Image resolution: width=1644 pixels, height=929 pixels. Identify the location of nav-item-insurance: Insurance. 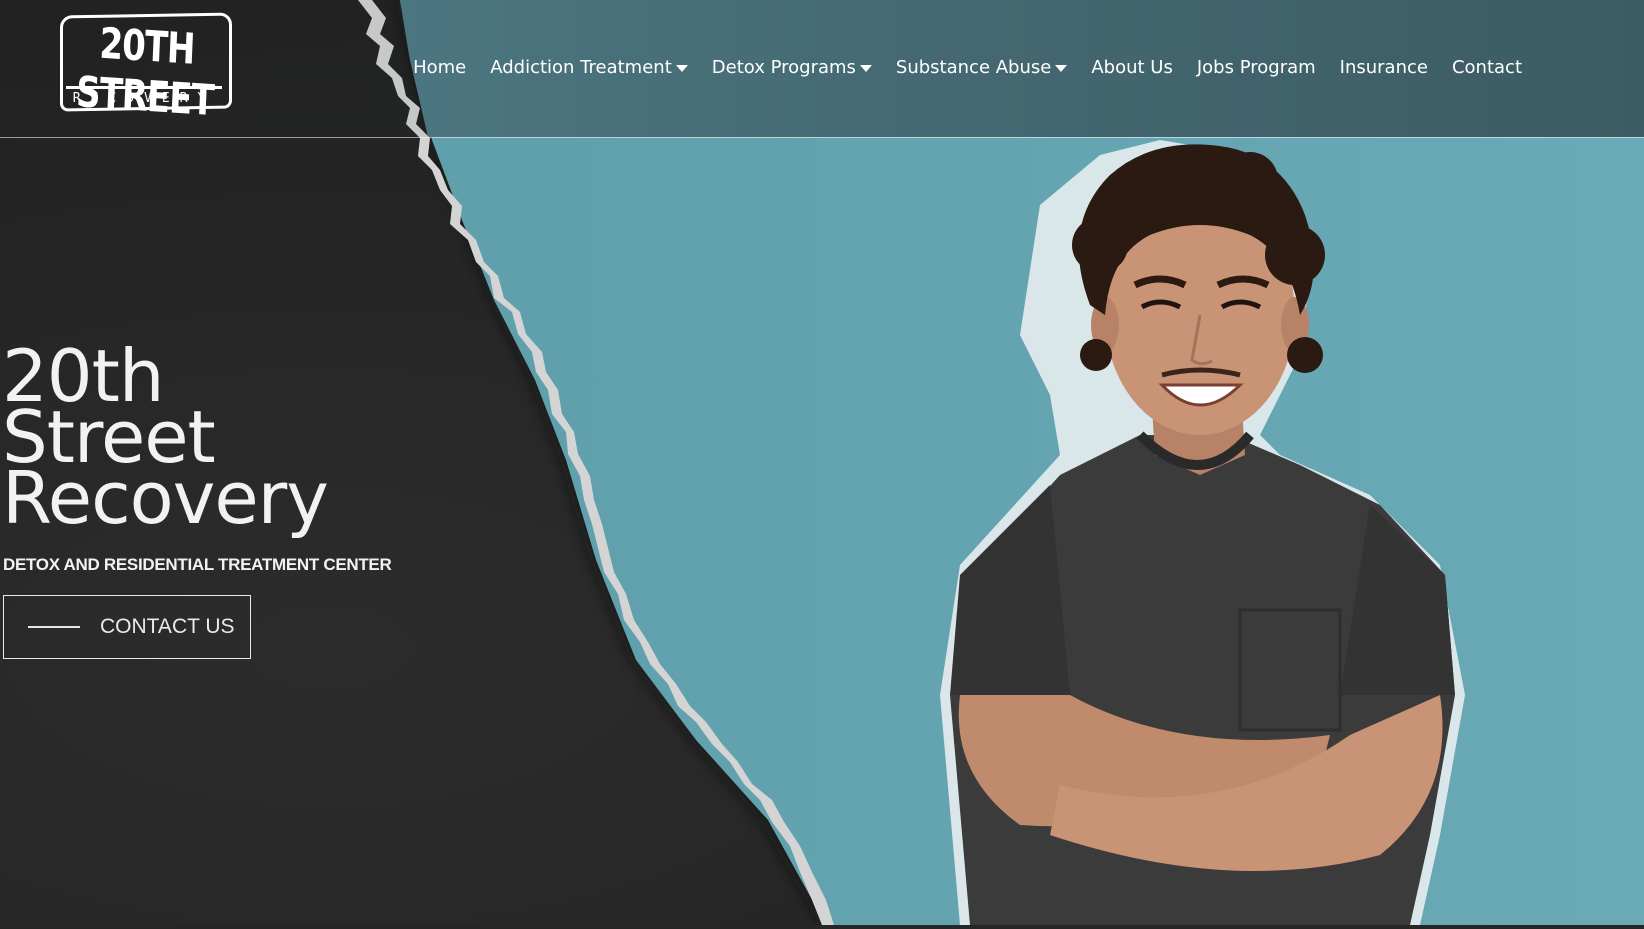
(1384, 67).